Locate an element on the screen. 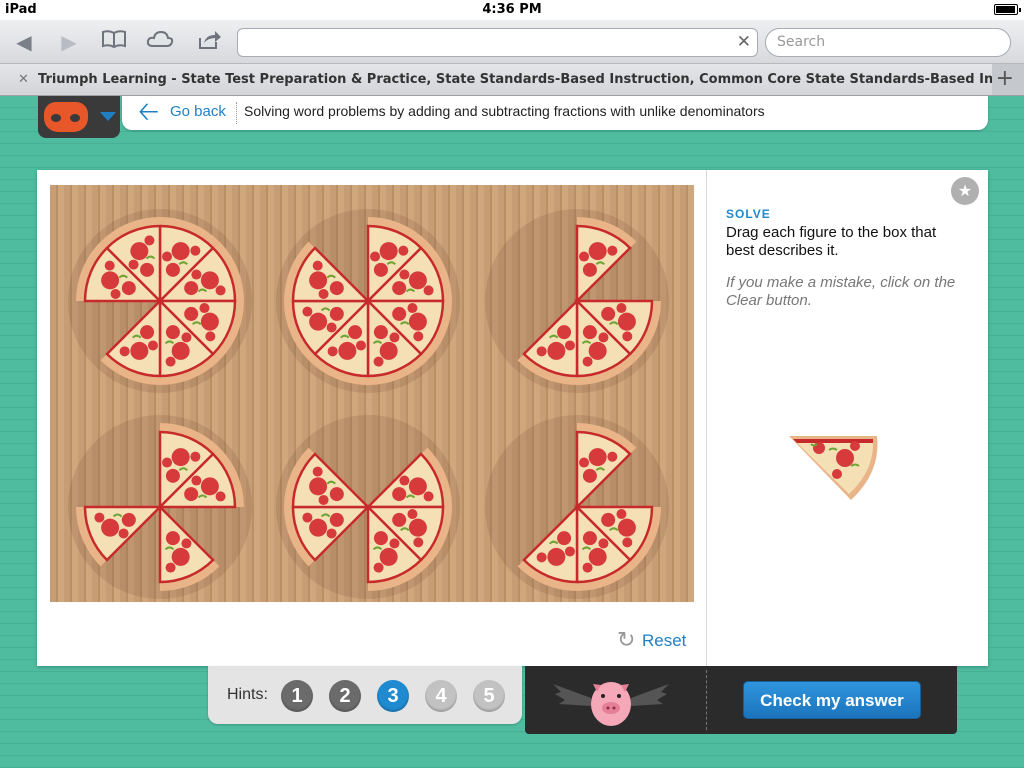 The image size is (1024, 768). browser-toolbar: ◀ ▶ ✕ Search is located at coordinates (512, 42).